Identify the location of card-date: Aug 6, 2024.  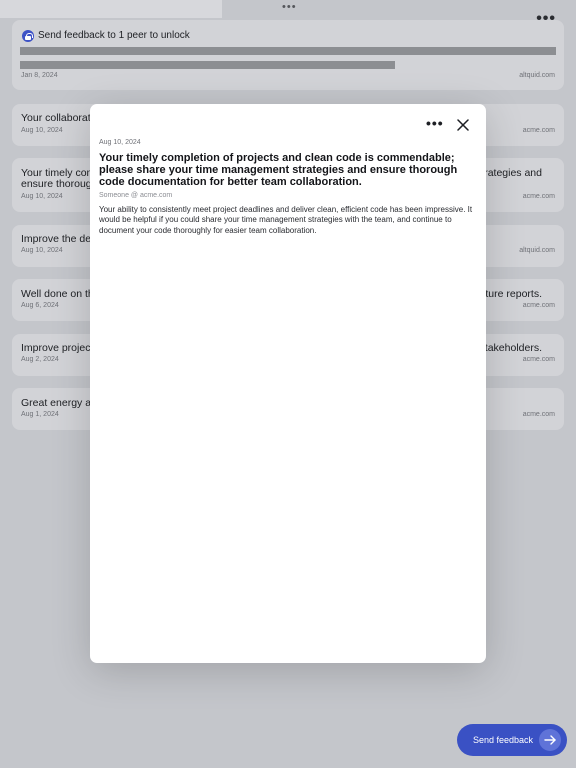
(40, 305).